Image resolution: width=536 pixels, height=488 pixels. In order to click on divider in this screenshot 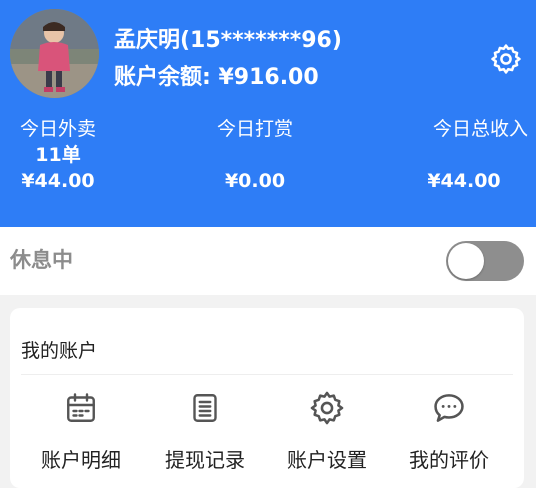, I will do `click(267, 374)`.